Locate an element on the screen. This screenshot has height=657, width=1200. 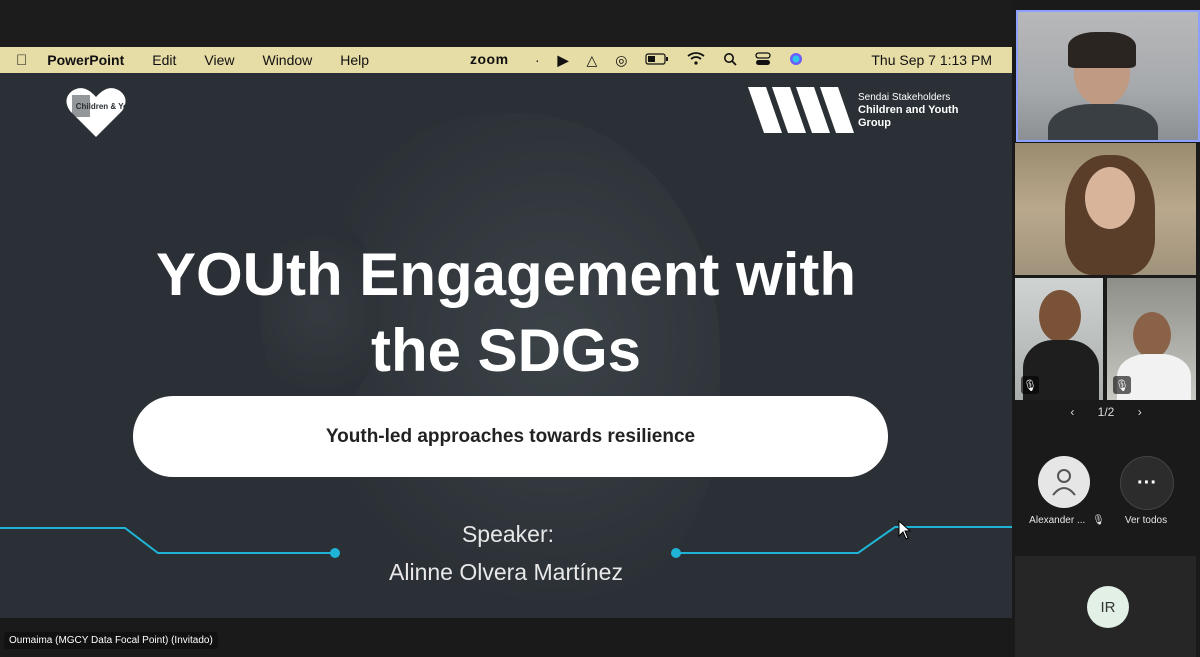
alexander-avatar is located at coordinates (1064, 482).